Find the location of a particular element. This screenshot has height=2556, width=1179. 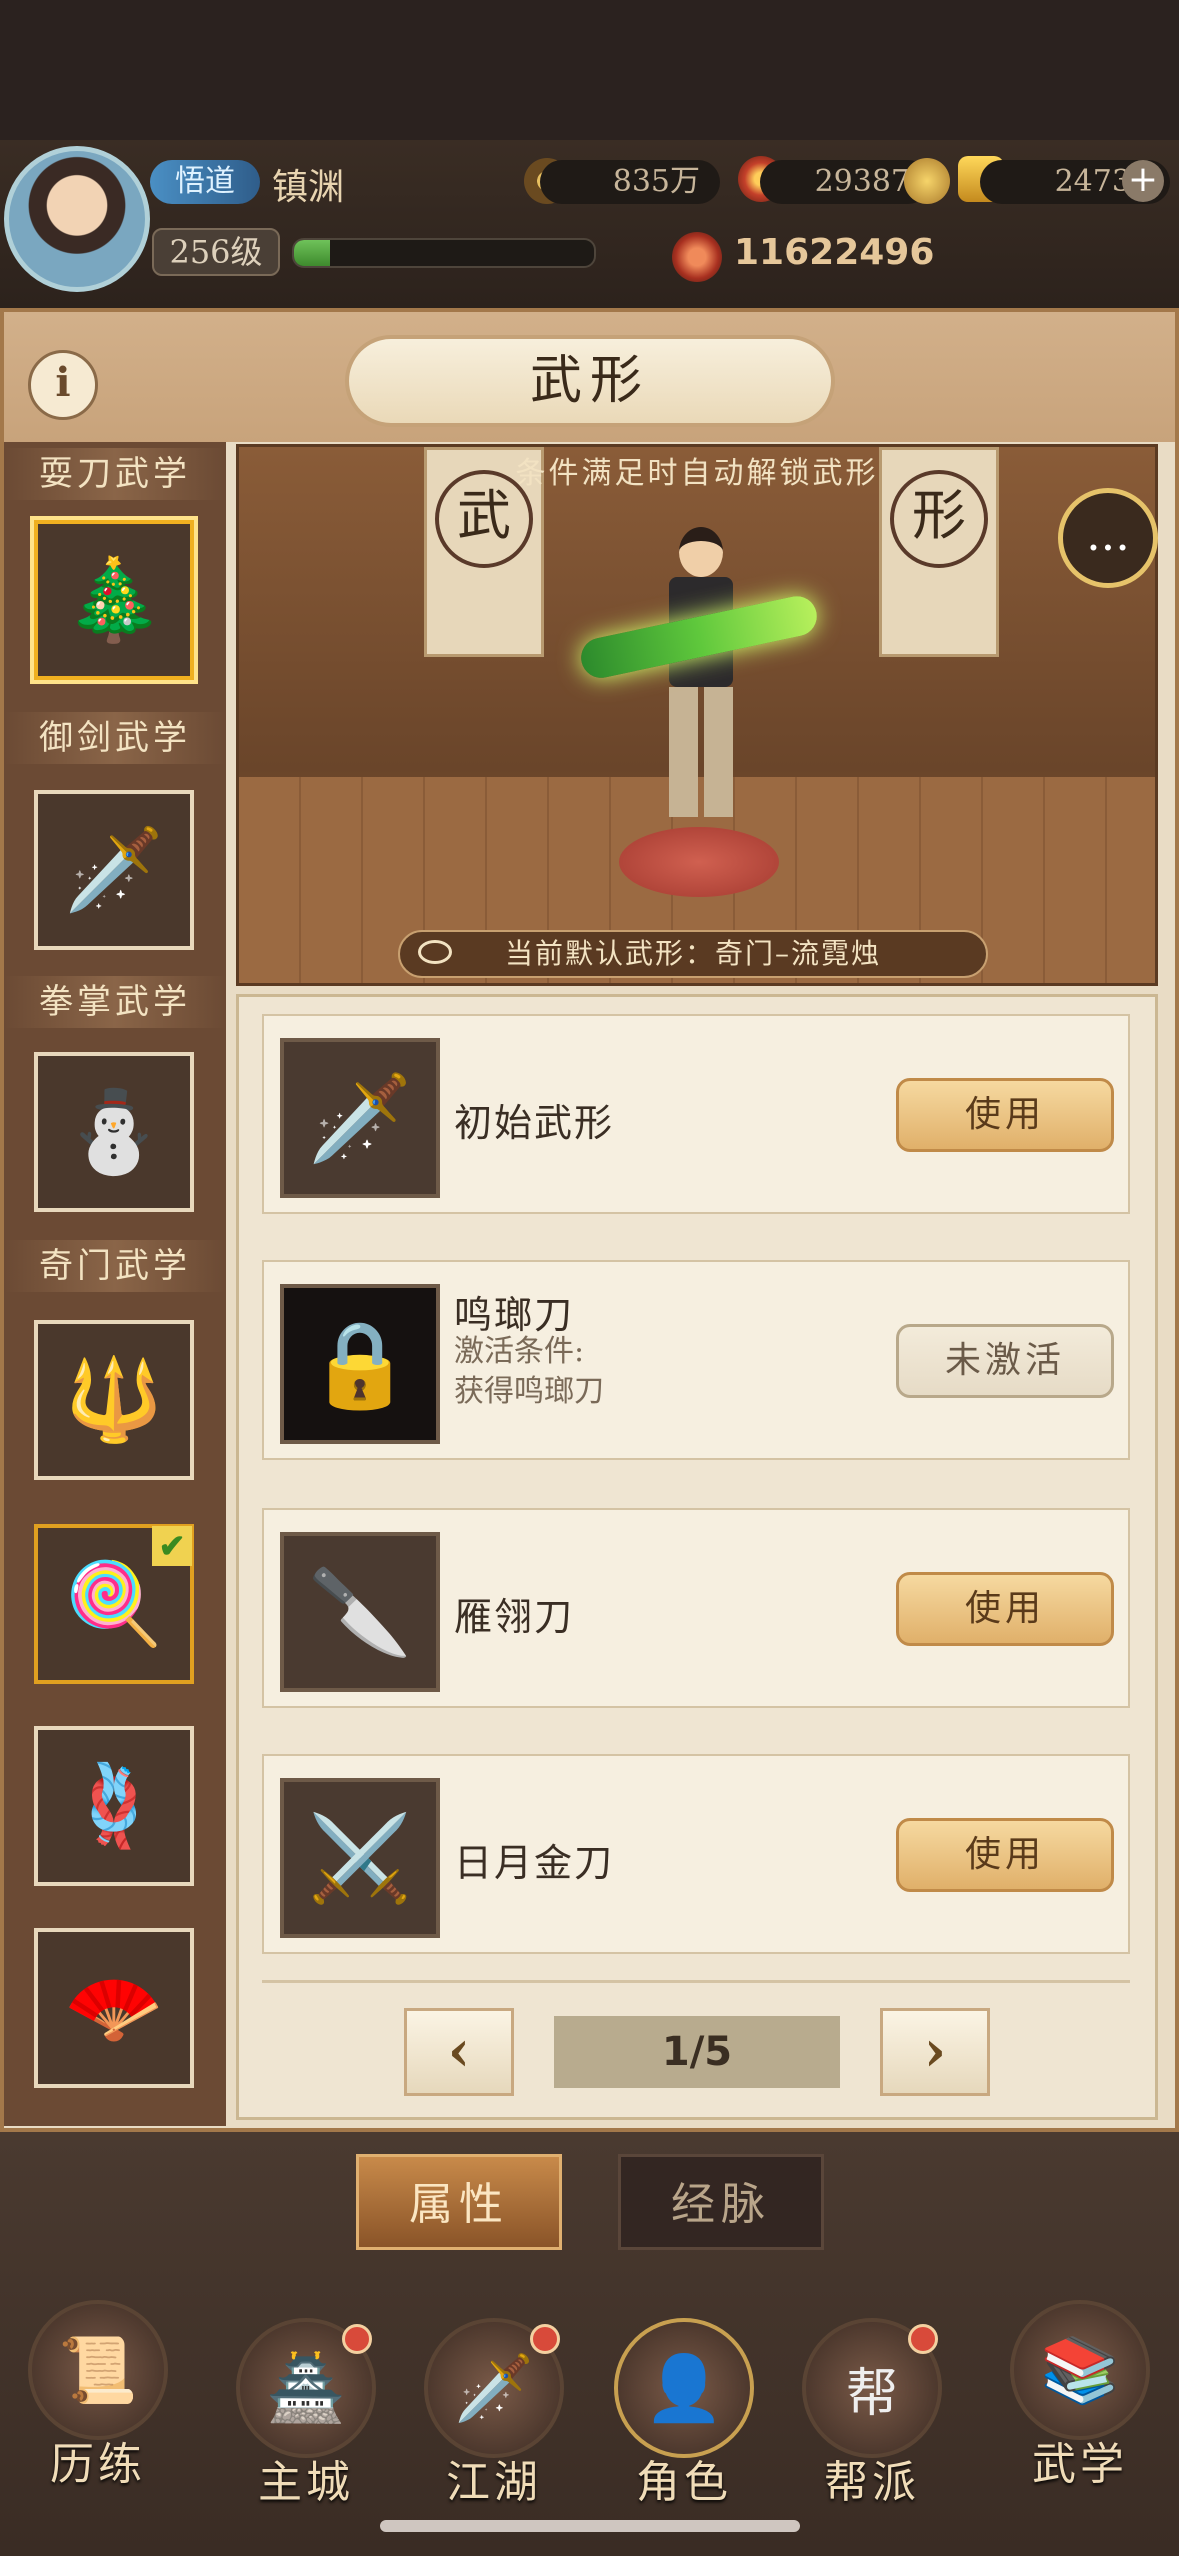

category-saber: 耍刀武学 is located at coordinates (115, 474).